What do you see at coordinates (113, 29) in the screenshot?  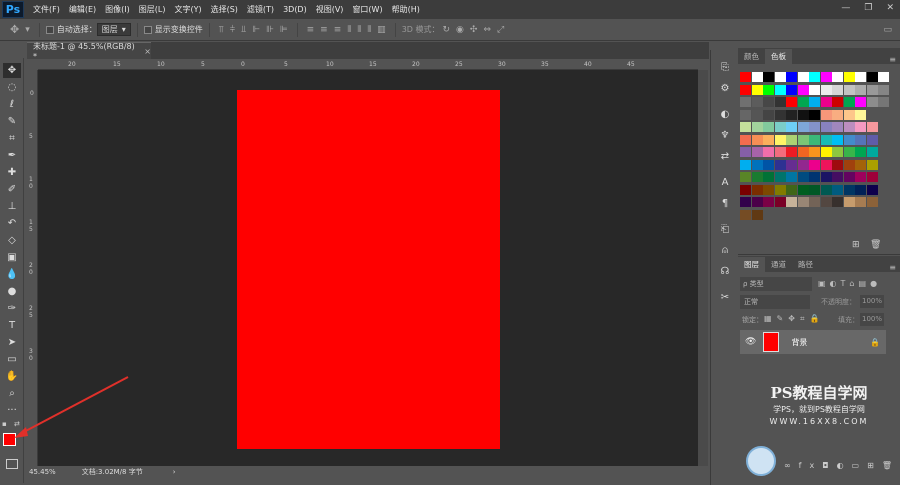 I see `auto-select-dropdown: 图层 ▾` at bounding box center [113, 29].